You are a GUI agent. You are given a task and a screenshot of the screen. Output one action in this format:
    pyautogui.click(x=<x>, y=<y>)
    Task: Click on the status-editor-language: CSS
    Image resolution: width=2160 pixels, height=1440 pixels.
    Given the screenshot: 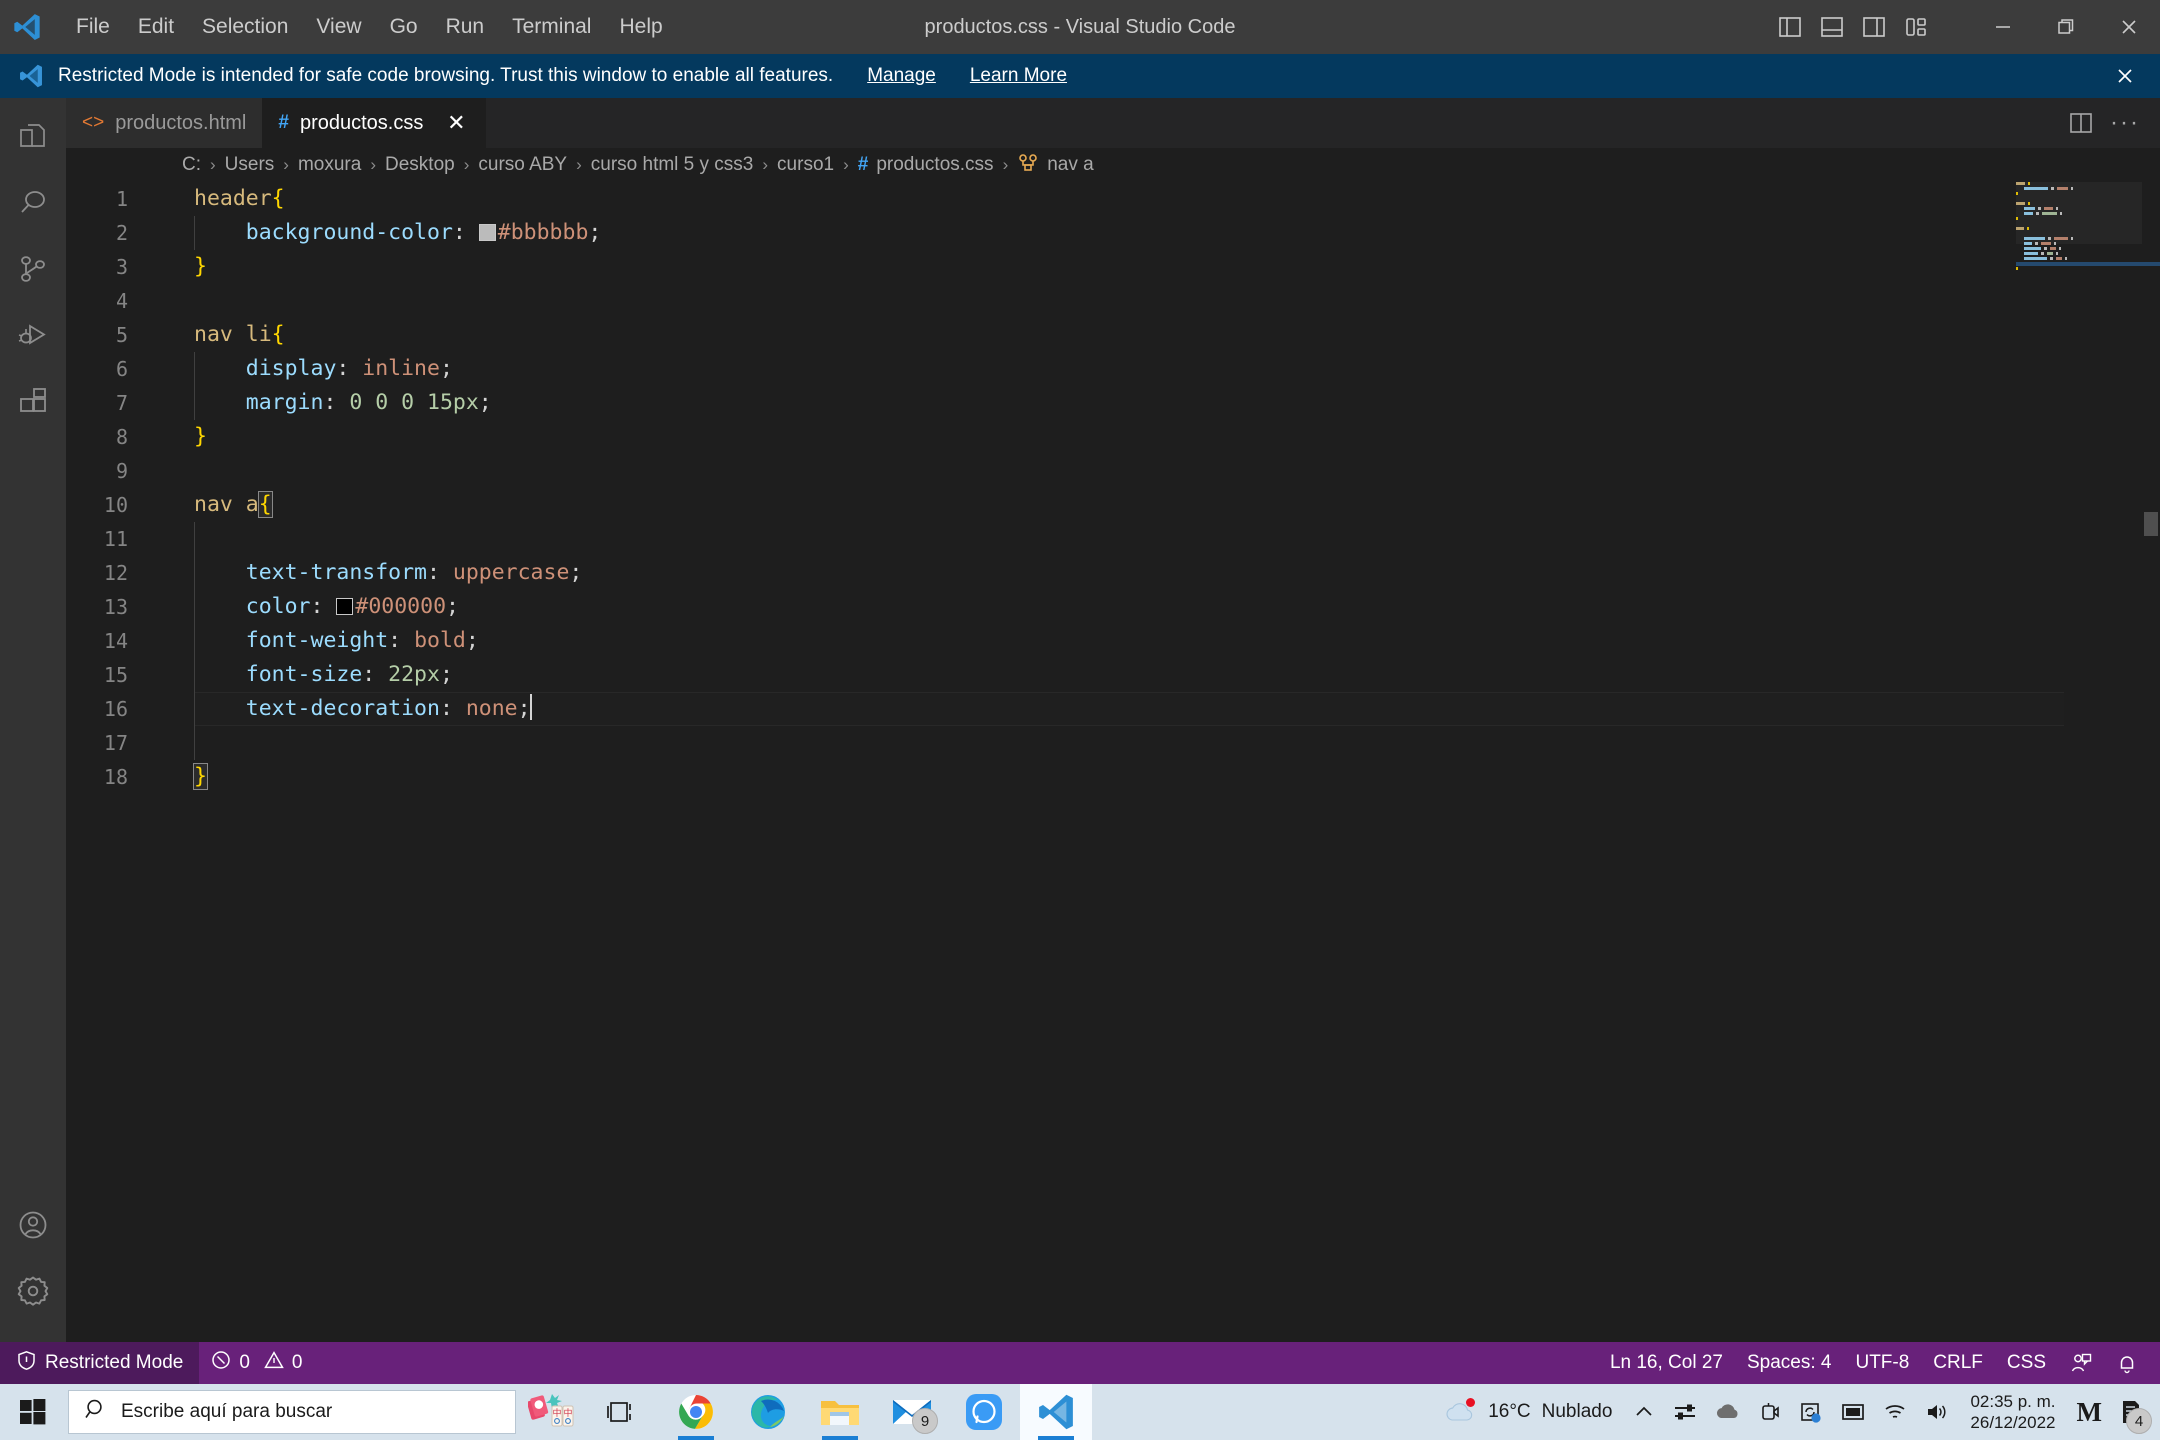 What is the action you would take?
    pyautogui.click(x=2026, y=1363)
    